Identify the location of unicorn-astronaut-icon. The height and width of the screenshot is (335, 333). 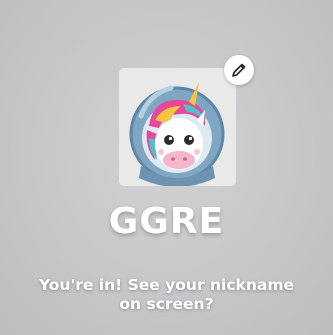
(177, 127).